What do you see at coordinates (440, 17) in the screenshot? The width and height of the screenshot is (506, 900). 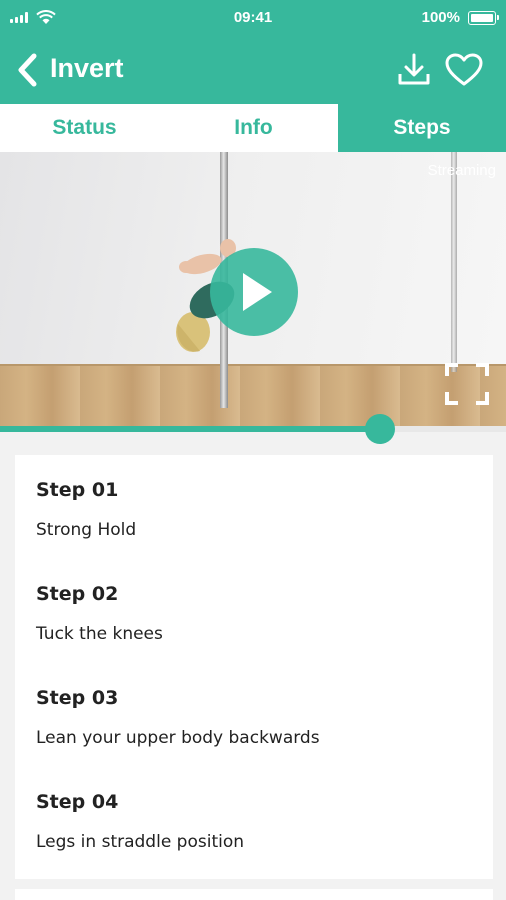 I see `battery-percent: 100%` at bounding box center [440, 17].